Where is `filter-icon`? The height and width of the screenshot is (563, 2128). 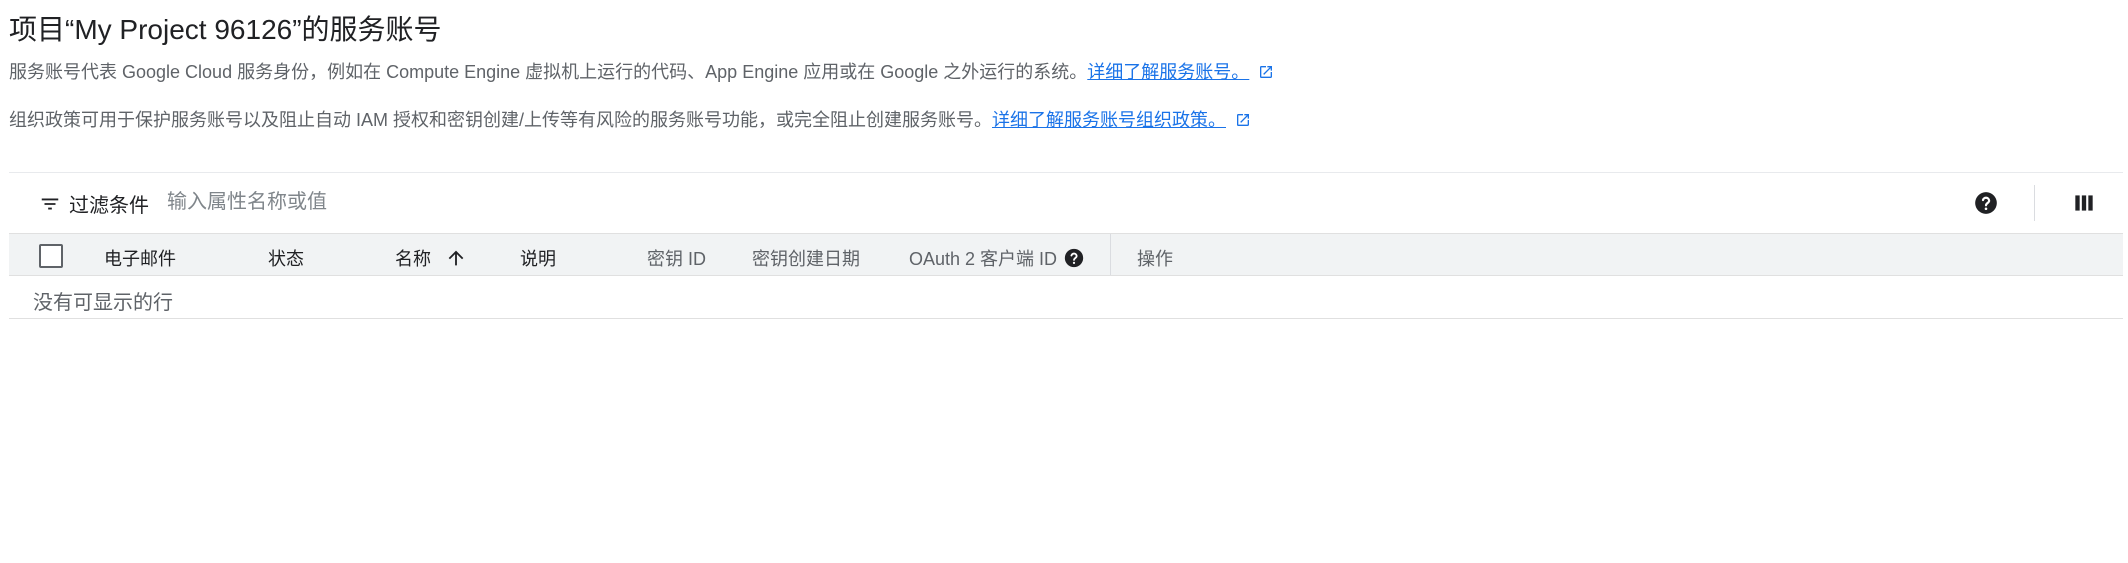
filter-icon is located at coordinates (50, 203).